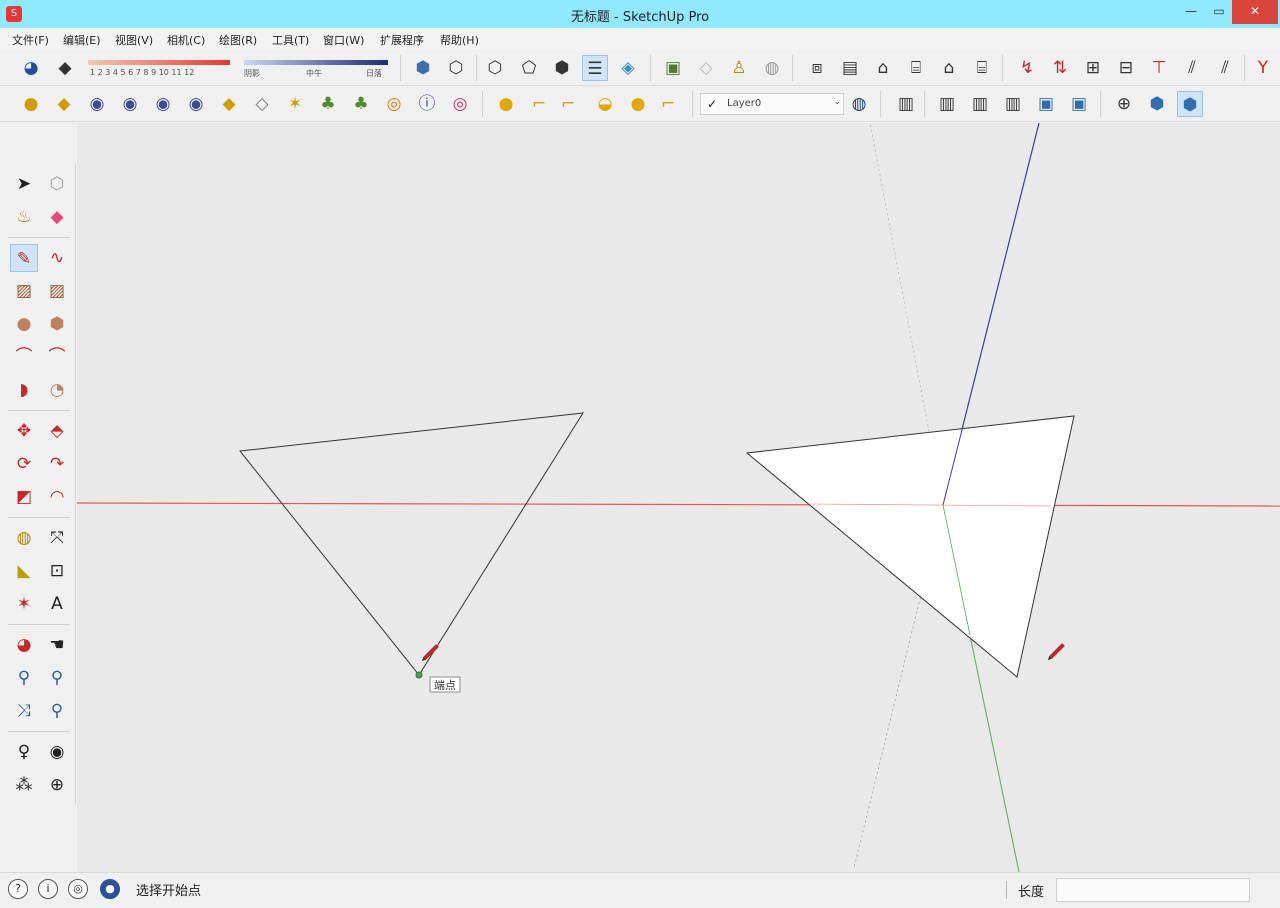 The image size is (1280, 908). I want to click on sandbox-drape-icon: ⫽, so click(1225, 68).